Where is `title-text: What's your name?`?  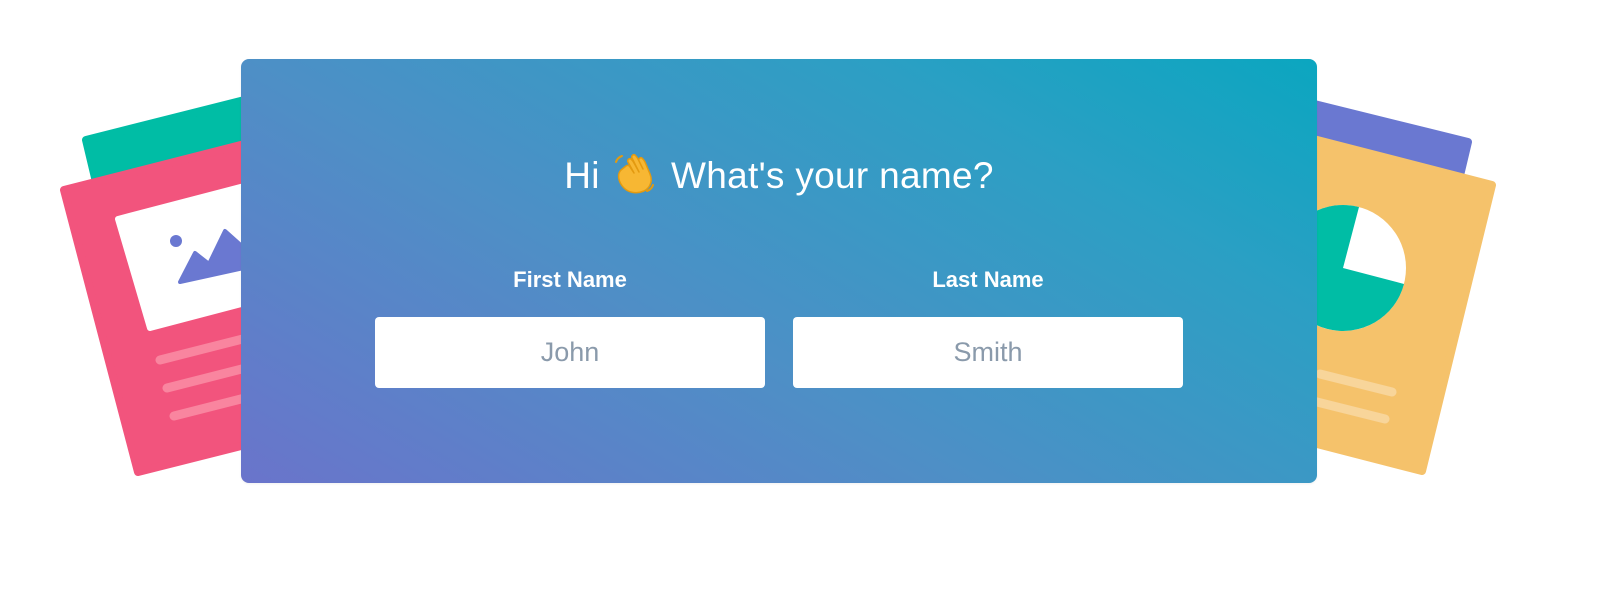 title-text: What's your name? is located at coordinates (832, 175).